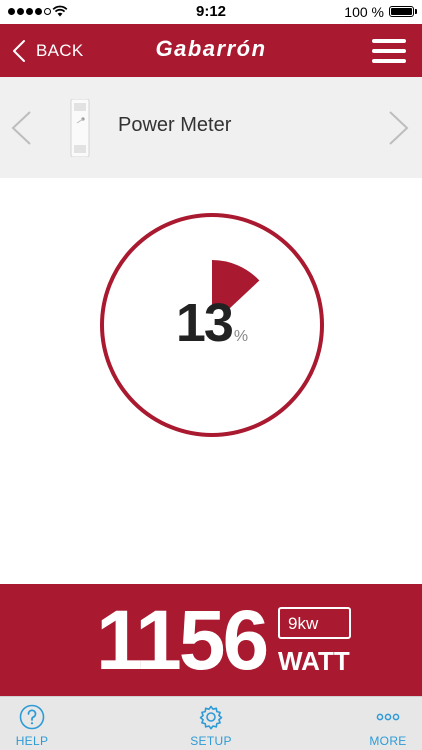 This screenshot has height=750, width=422. What do you see at coordinates (182, 640) in the screenshot?
I see `power-value: 1156` at bounding box center [182, 640].